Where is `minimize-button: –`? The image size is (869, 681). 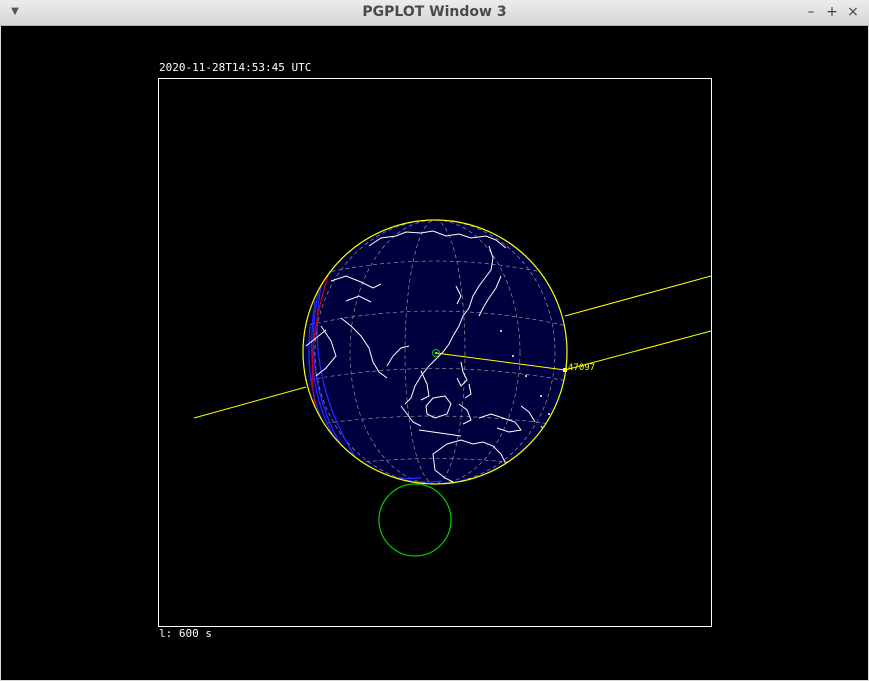
minimize-button: – is located at coordinates (811, 12).